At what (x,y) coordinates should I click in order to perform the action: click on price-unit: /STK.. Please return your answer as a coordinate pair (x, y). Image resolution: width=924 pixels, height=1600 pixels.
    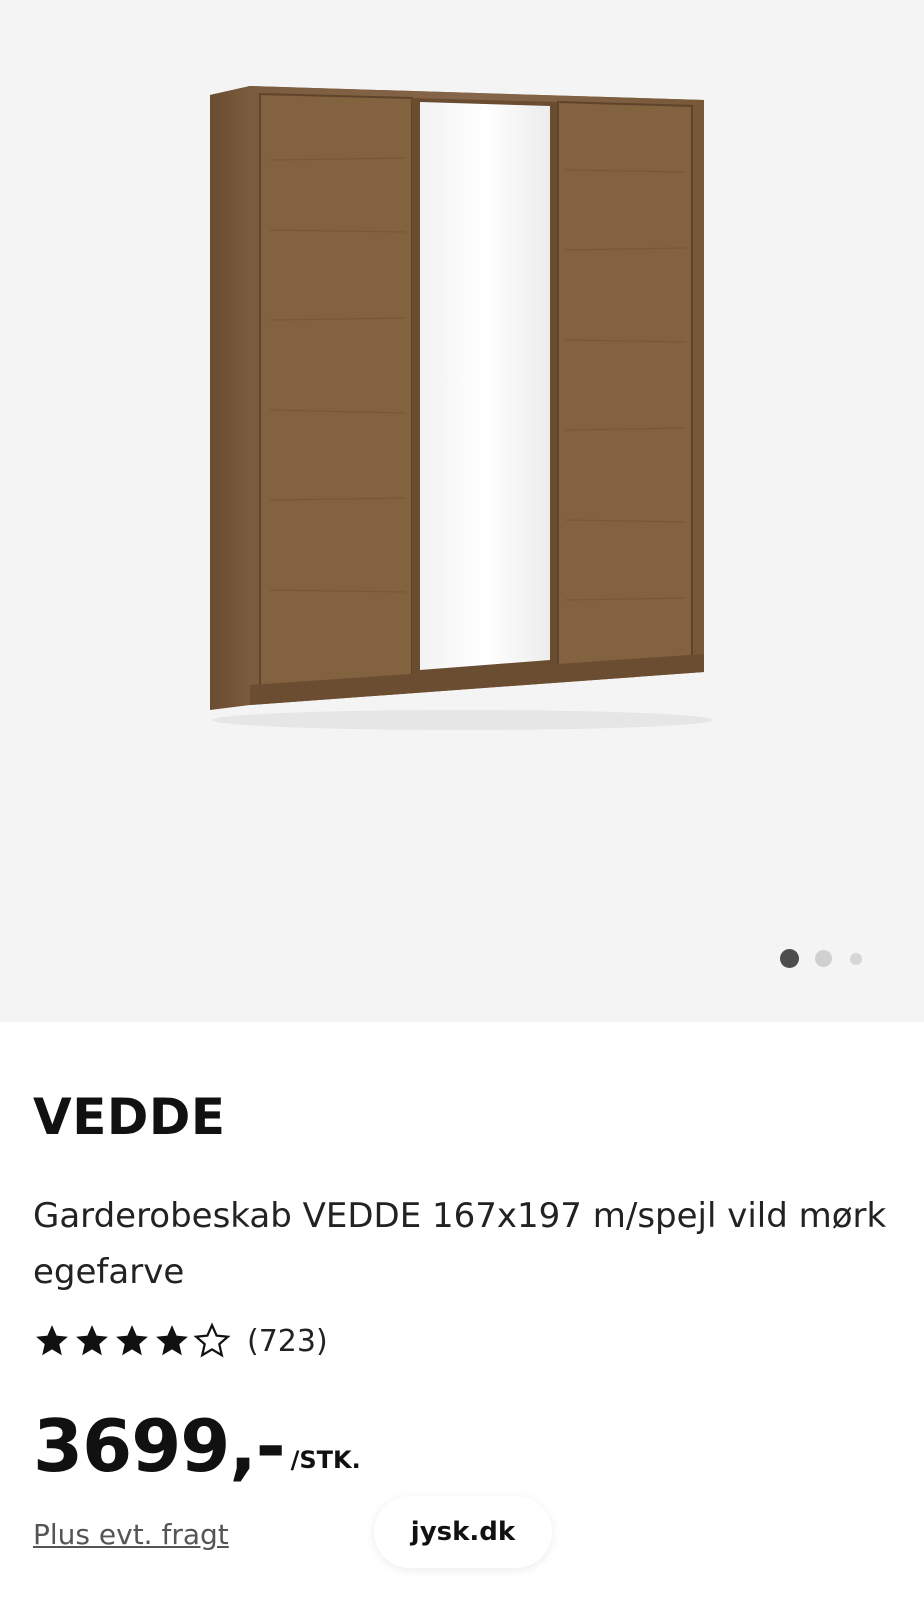
    Looking at the image, I should click on (325, 1460).